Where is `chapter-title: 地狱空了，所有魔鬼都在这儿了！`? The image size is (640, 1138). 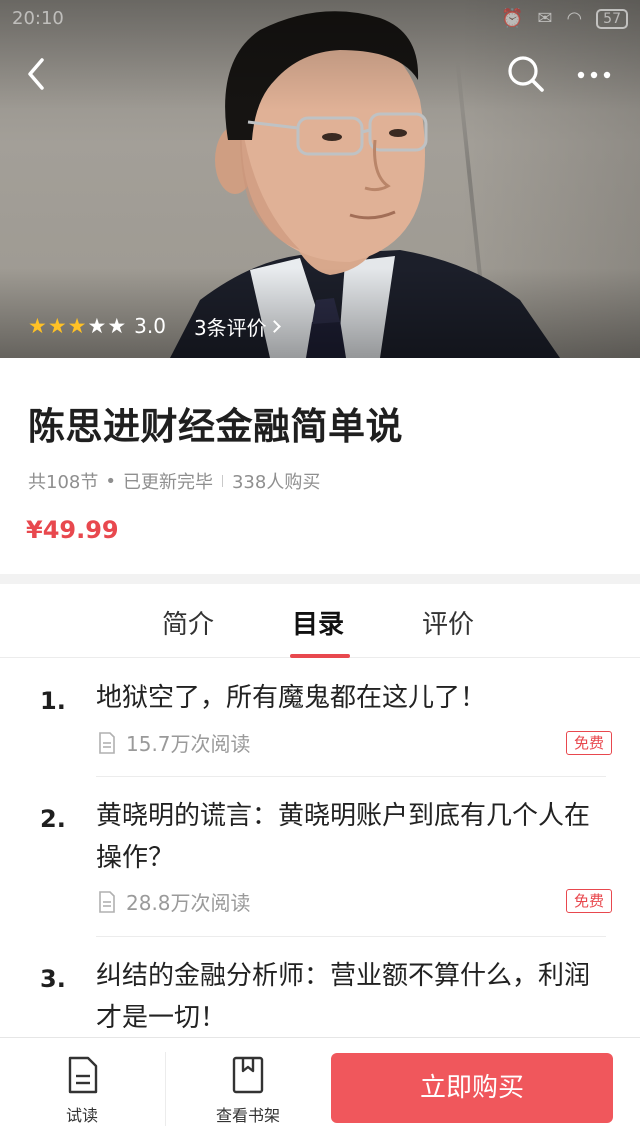
chapter-title: 地狱空了，所有魔鬼都在这儿了！ is located at coordinates (291, 698).